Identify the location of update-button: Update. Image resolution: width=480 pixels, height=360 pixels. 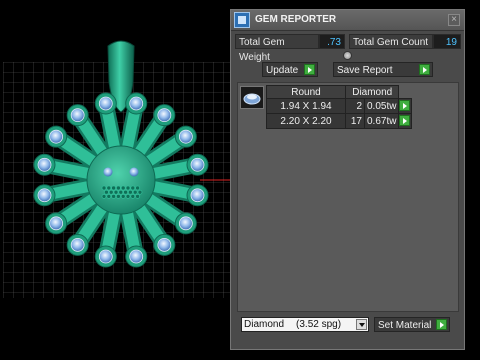
(290, 69).